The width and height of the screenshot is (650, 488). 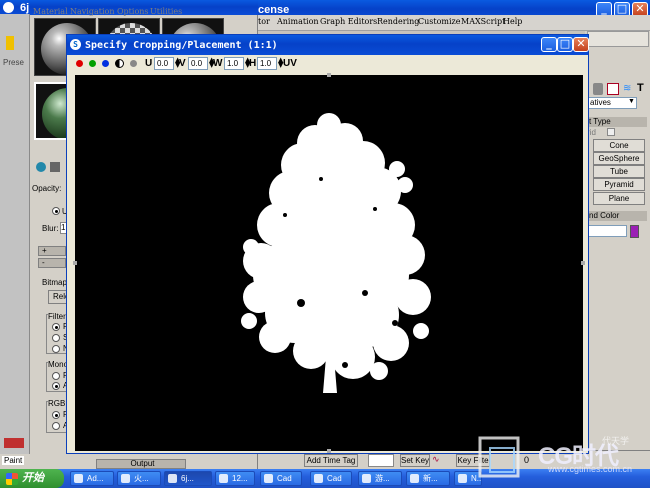 What do you see at coordinates (56, 386) in the screenshot?
I see `mono-radio-a` at bounding box center [56, 386].